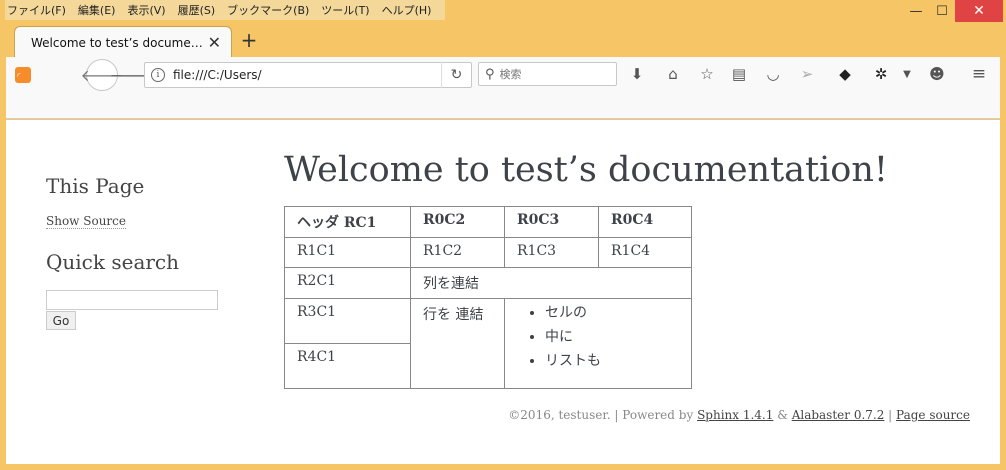 The height and width of the screenshot is (470, 1006). What do you see at coordinates (551, 283) in the screenshot?
I see `table-cell-merged-cols: 列を連結` at bounding box center [551, 283].